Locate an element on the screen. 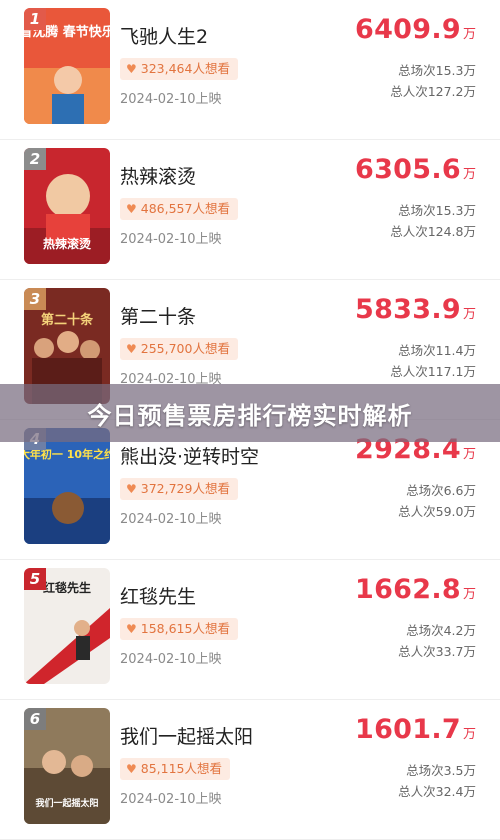 This screenshot has height=840, width=500. wish-count-badge: ♥ 255,700人想看 is located at coordinates (179, 349).